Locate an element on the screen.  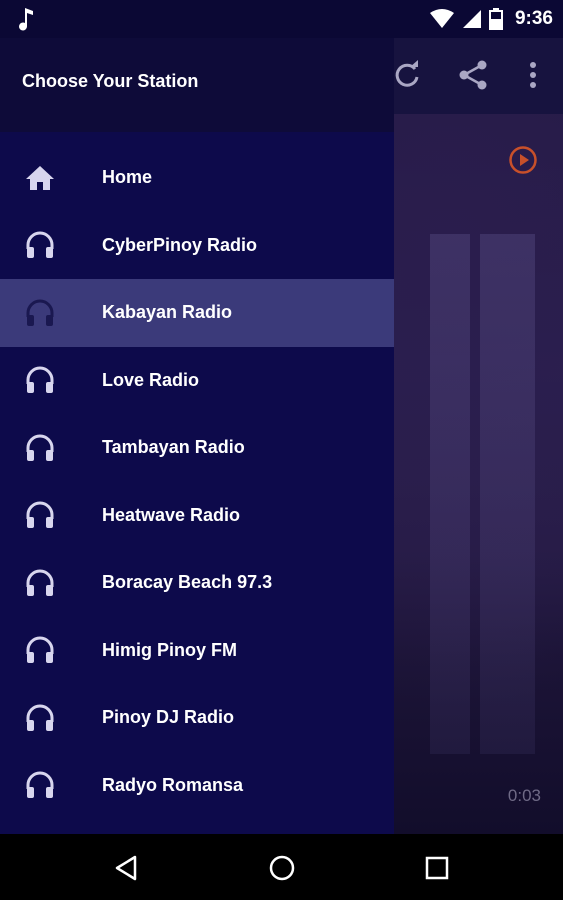
menu-item-label: Kabayan Radio is located at coordinates (167, 312).